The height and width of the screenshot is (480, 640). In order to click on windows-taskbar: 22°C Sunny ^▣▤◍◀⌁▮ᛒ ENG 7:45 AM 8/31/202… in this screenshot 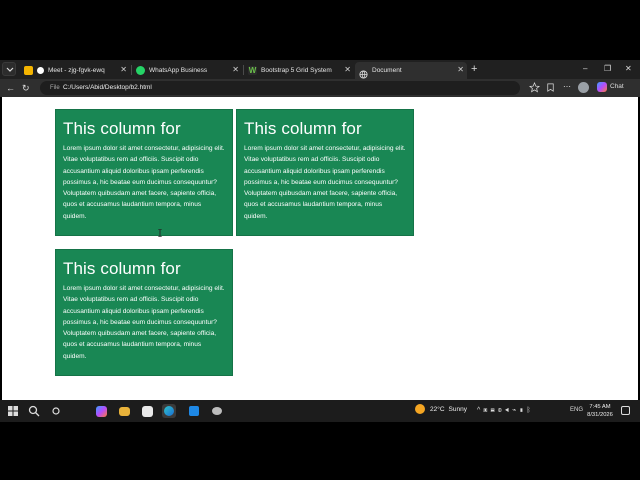, I will do `click(320, 411)`.